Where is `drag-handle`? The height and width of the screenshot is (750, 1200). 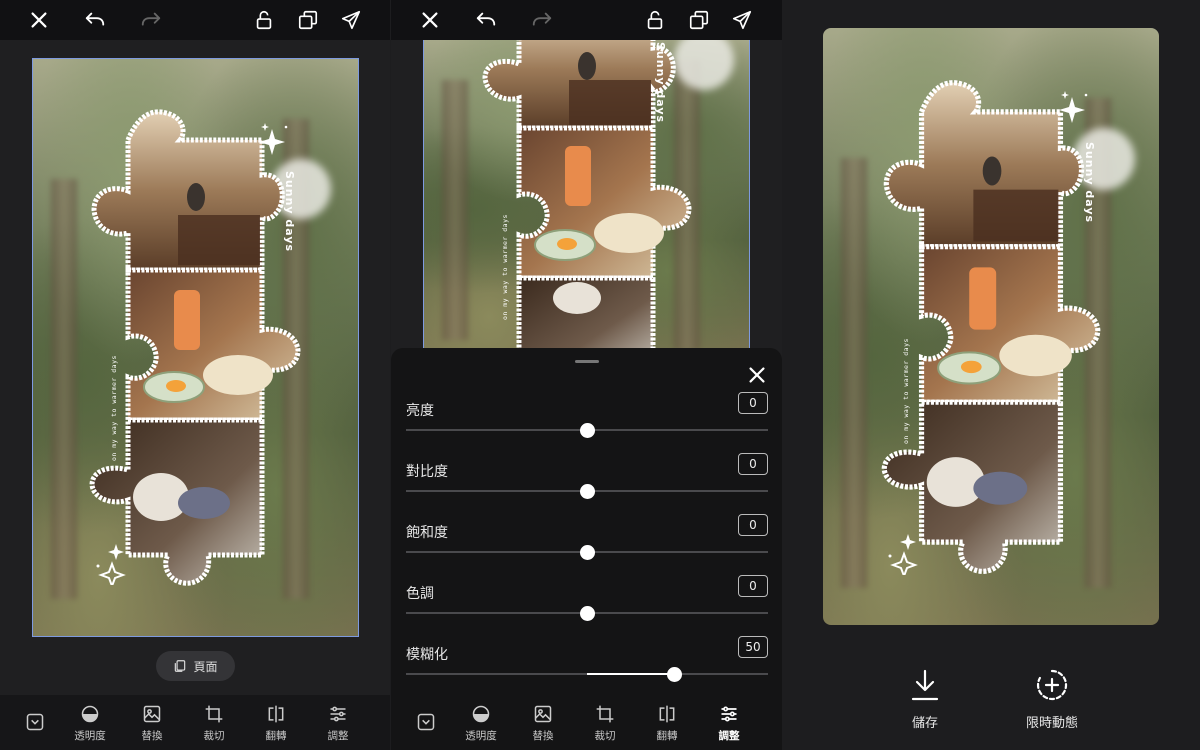 drag-handle is located at coordinates (587, 361).